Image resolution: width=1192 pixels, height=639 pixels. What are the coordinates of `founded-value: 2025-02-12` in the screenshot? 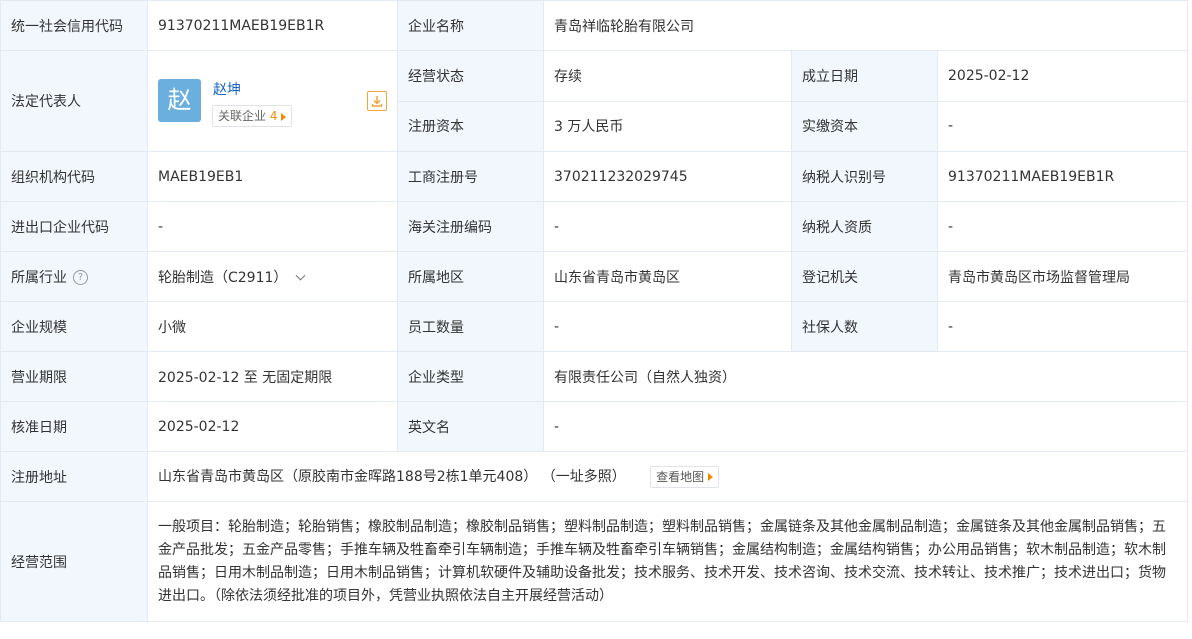 It's located at (1062, 76).